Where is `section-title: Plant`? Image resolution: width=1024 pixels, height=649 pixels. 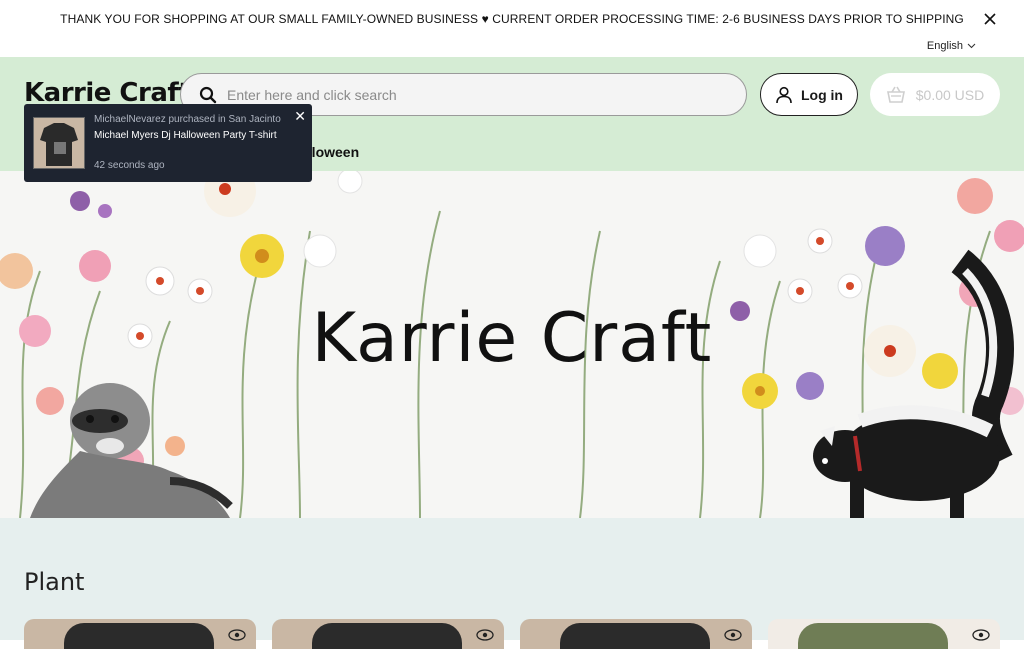
section-title: Plant is located at coordinates (54, 582).